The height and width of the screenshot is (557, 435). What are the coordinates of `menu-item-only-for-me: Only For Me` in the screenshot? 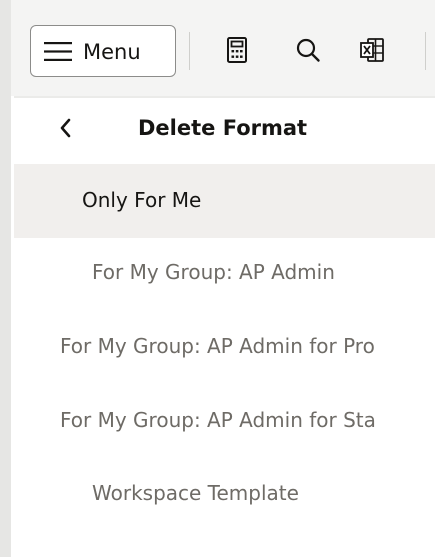 It's located at (224, 201).